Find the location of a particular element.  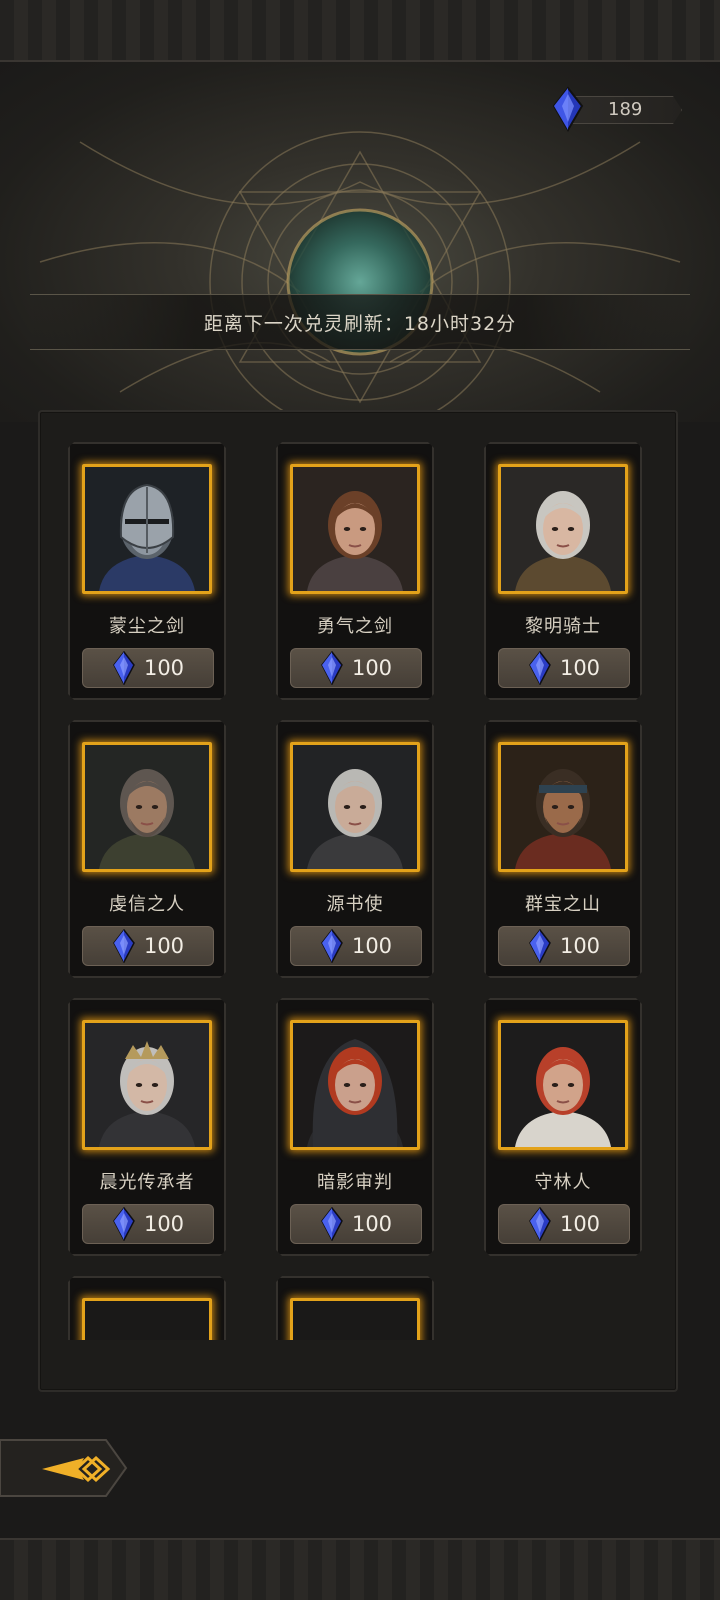

hero-card: 蒙尘之剑 100 is located at coordinates (147, 571).